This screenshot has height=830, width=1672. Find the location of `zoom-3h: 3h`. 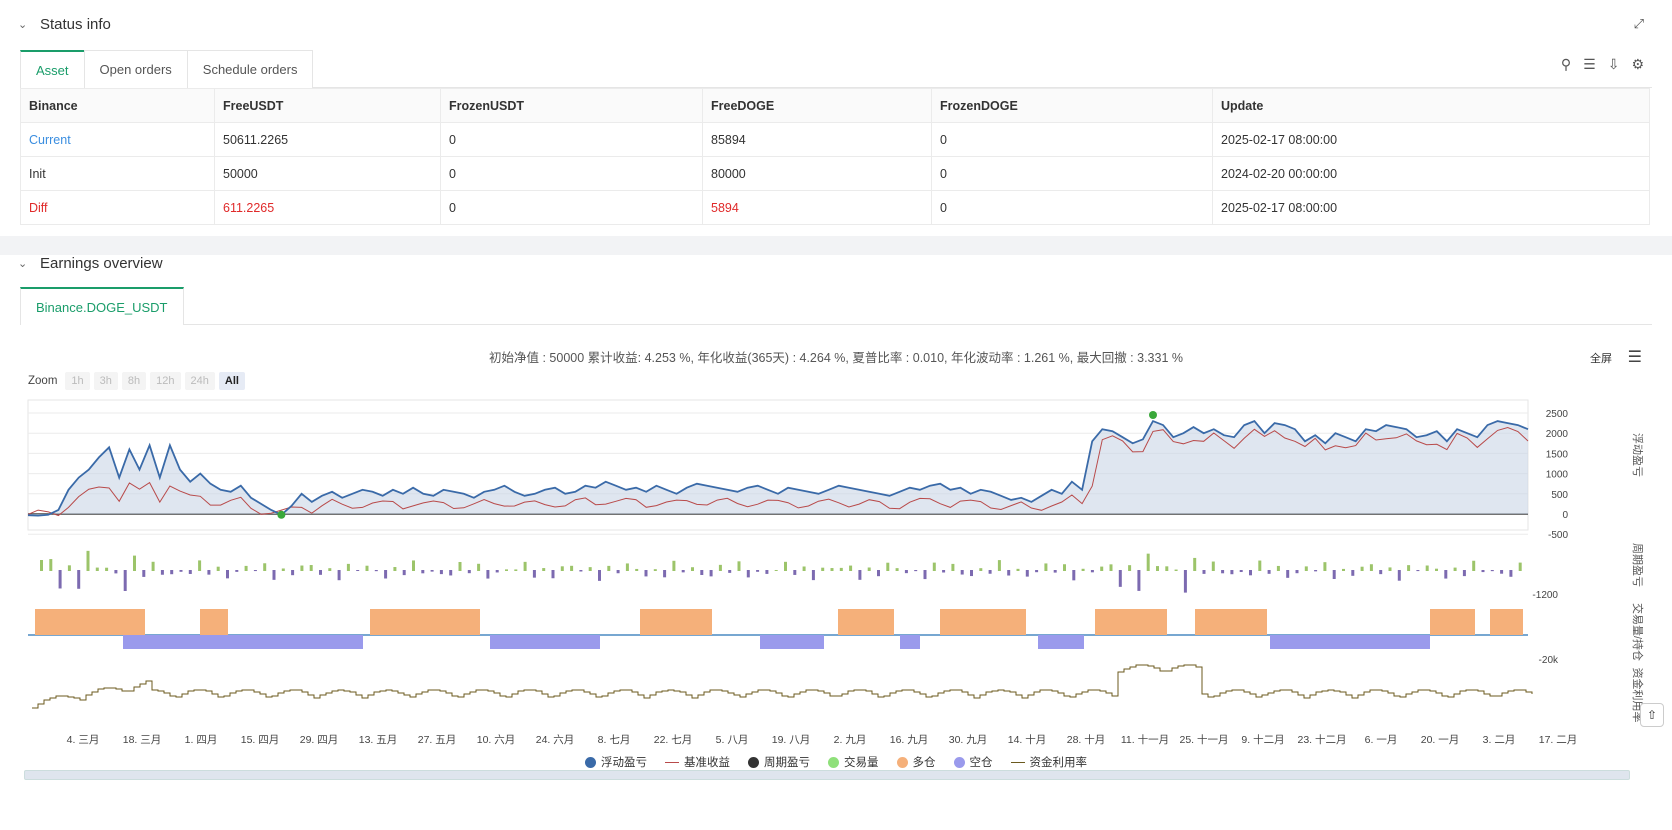

zoom-3h: 3h is located at coordinates (105, 381).